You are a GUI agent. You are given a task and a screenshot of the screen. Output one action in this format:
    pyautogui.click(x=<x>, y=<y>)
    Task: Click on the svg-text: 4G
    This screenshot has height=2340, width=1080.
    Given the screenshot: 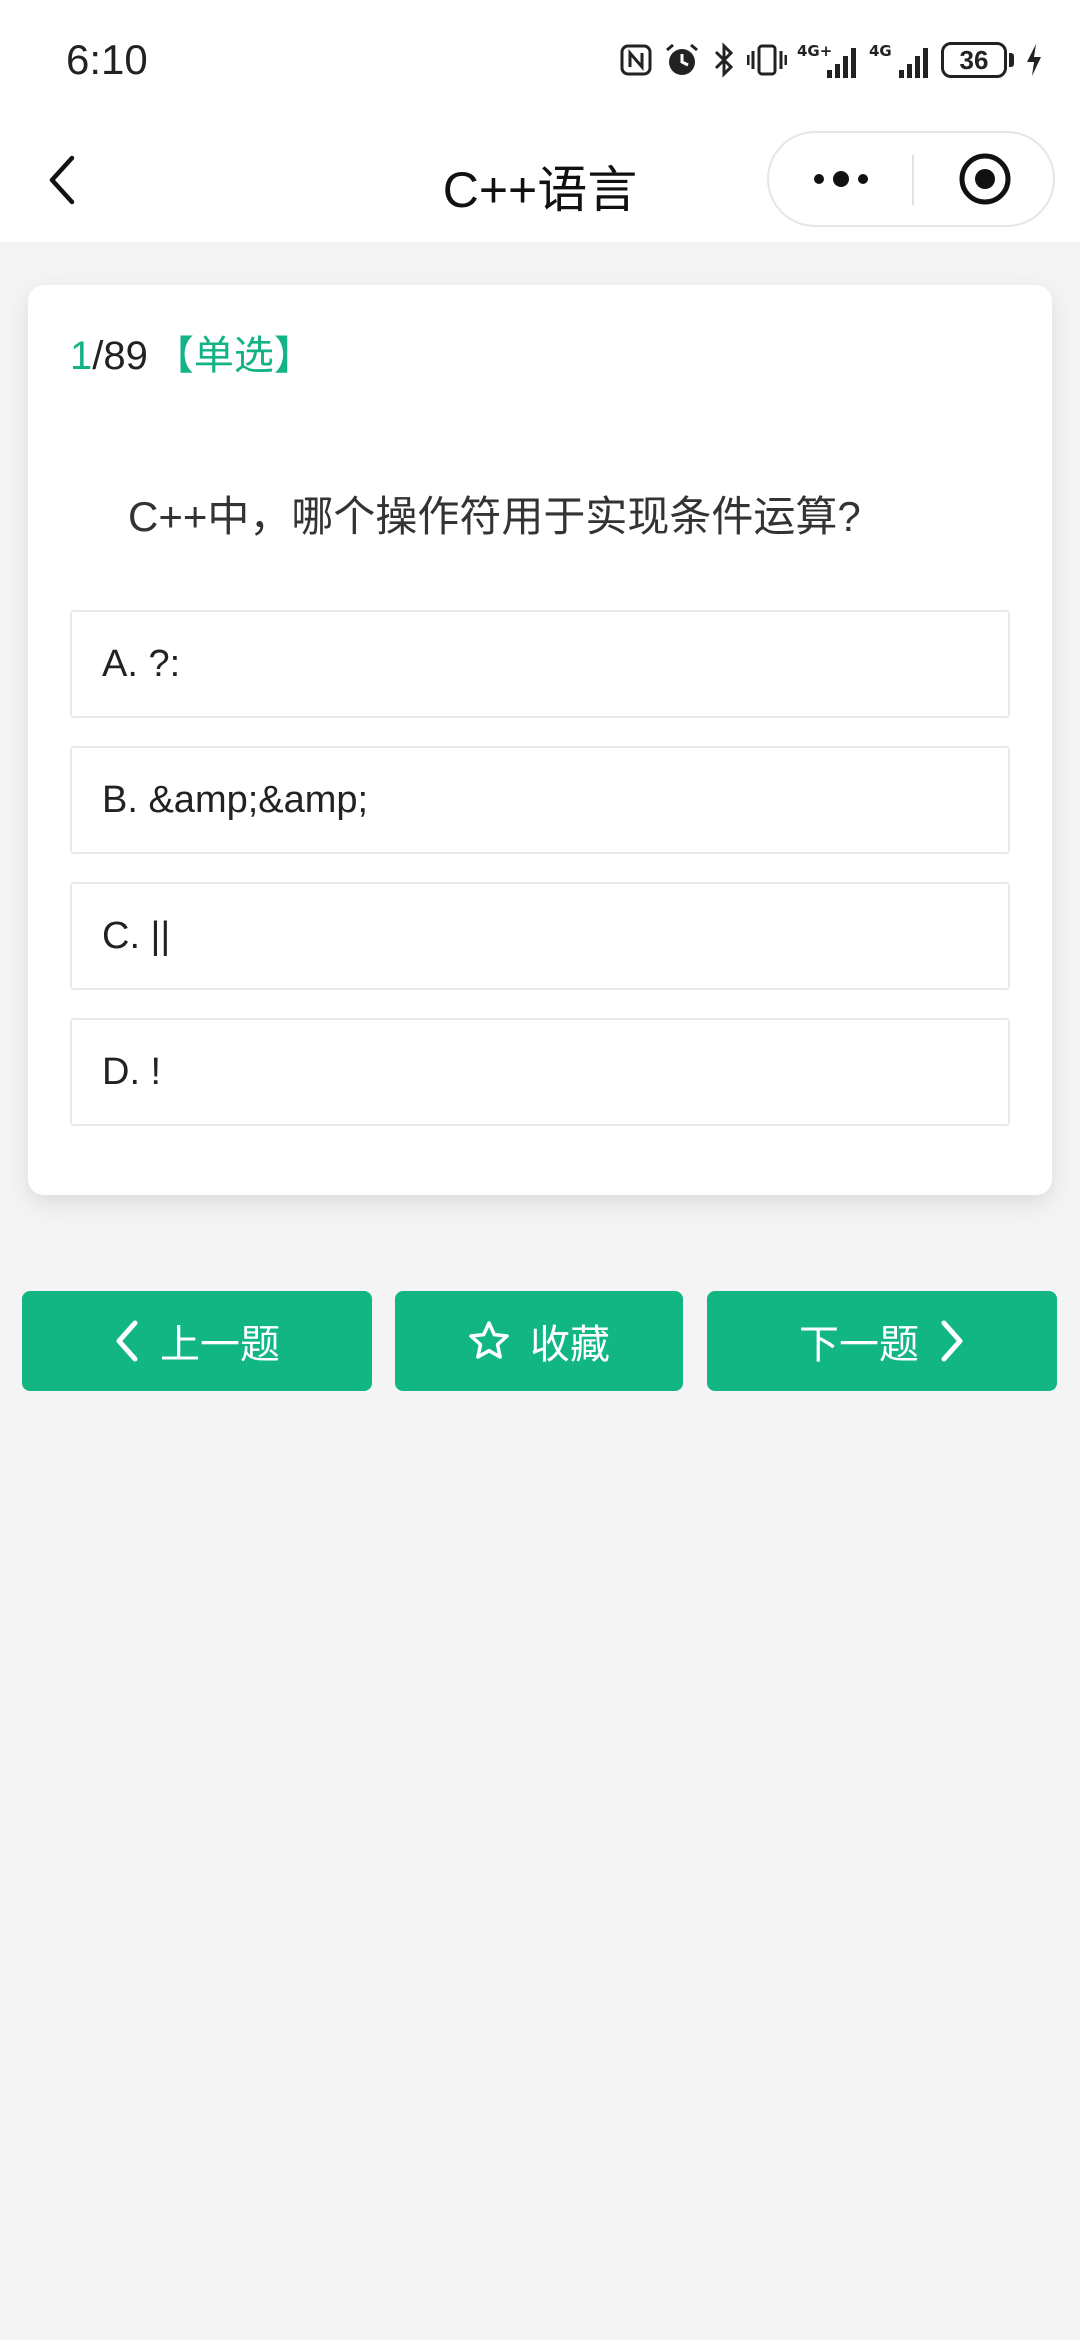 What is the action you would take?
    pyautogui.click(x=880, y=51)
    